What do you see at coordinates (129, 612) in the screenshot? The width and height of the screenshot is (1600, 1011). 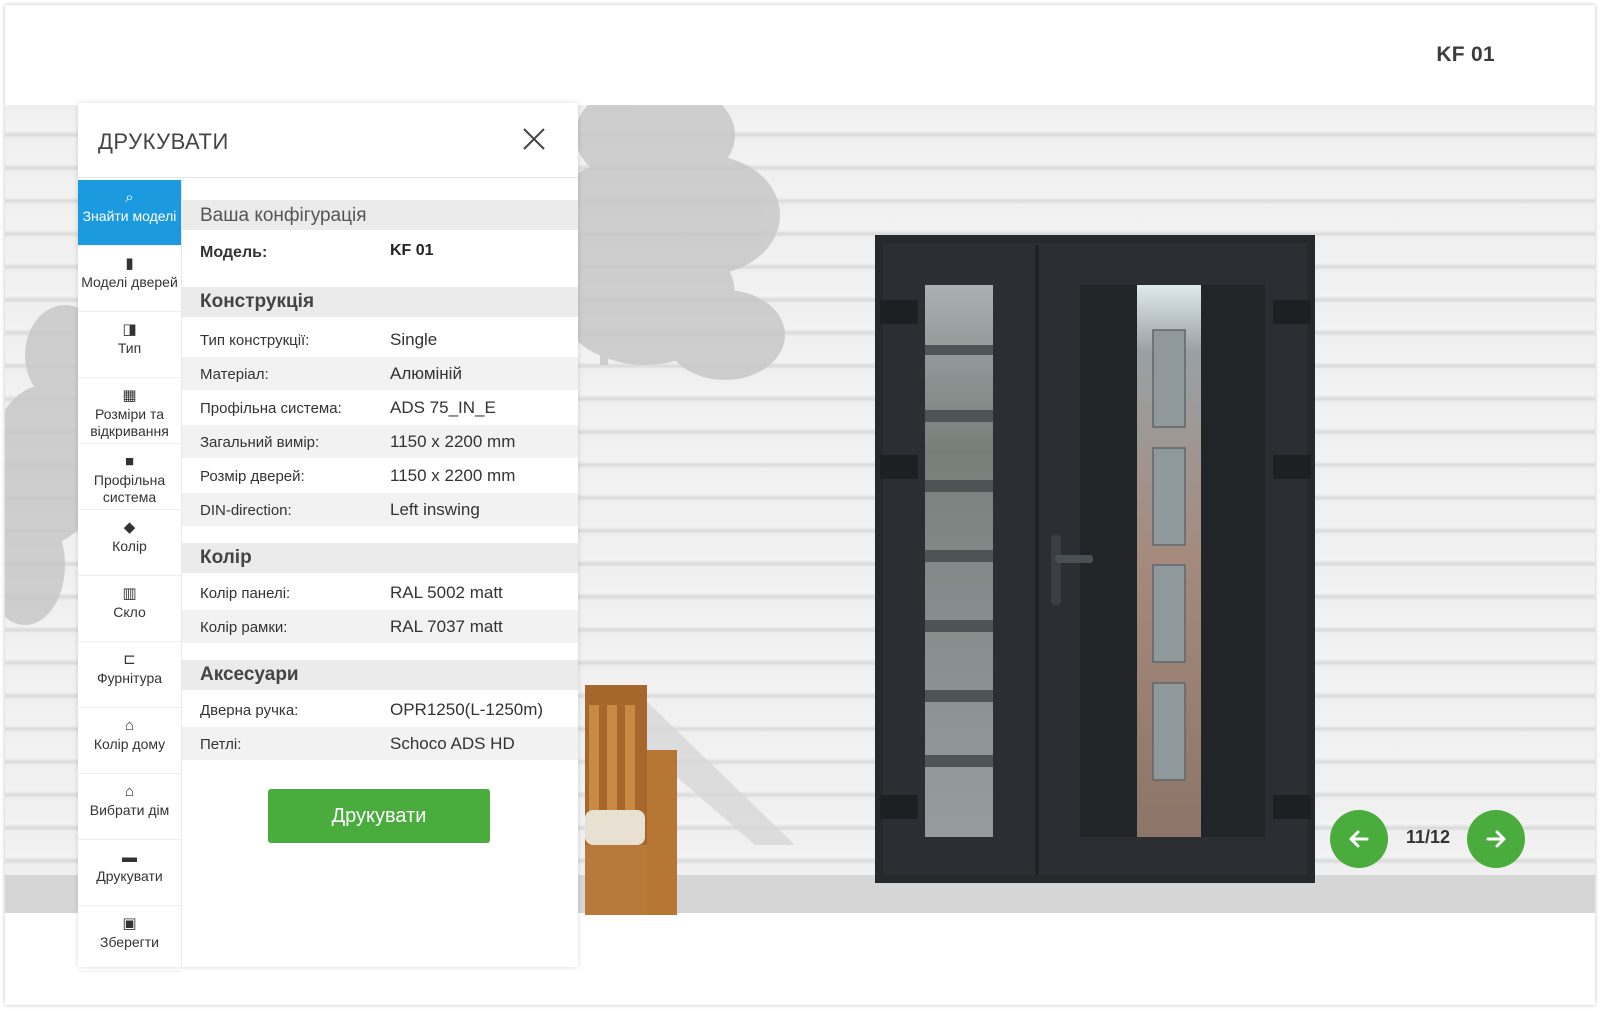 I see `sidebar-item-label: Скло` at bounding box center [129, 612].